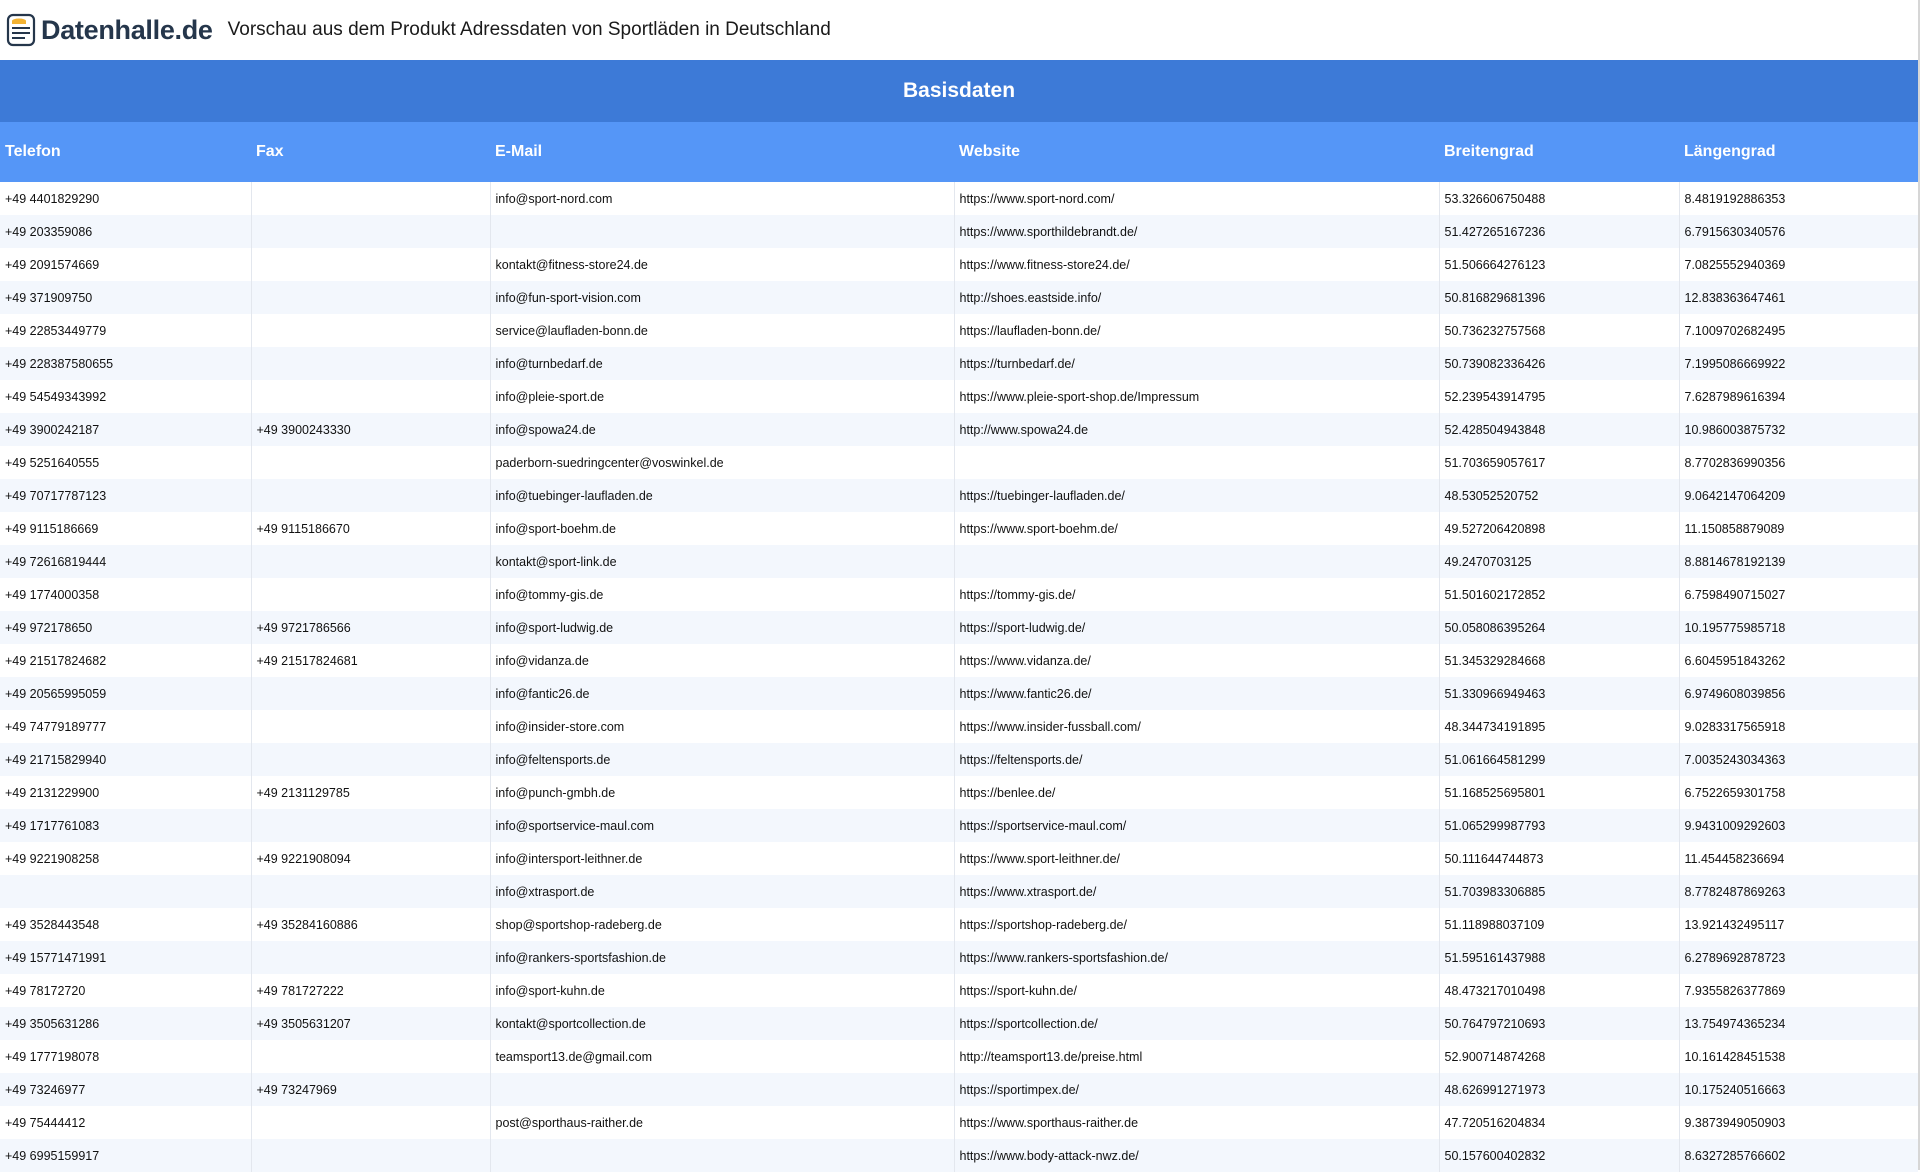  What do you see at coordinates (125, 152) in the screenshot?
I see `header-telefon: Telefon` at bounding box center [125, 152].